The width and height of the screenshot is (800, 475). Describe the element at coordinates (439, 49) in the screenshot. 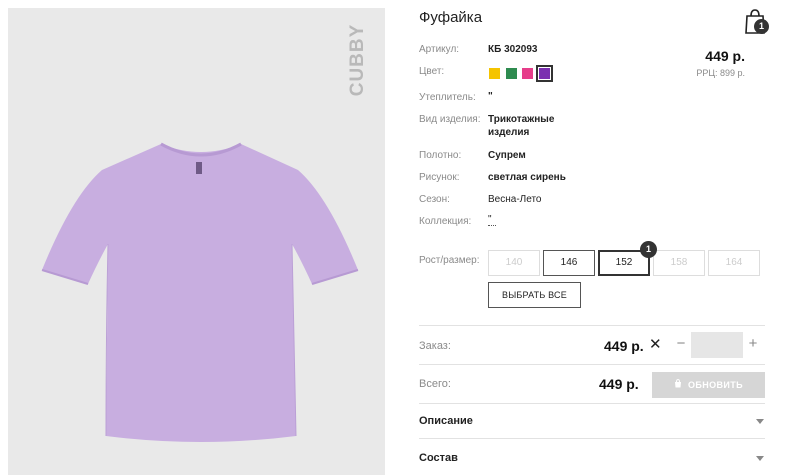

I see `article-label: Артикул:` at that location.